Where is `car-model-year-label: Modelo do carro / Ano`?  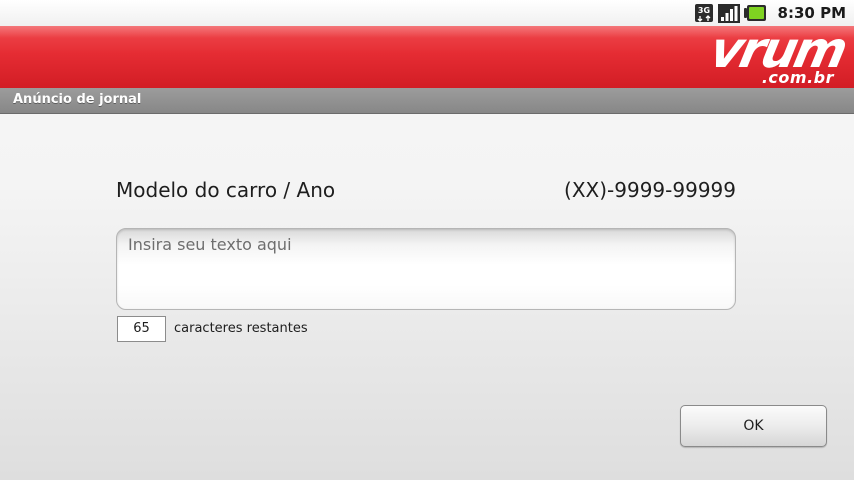 car-model-year-label: Modelo do carro / Ano is located at coordinates (226, 190).